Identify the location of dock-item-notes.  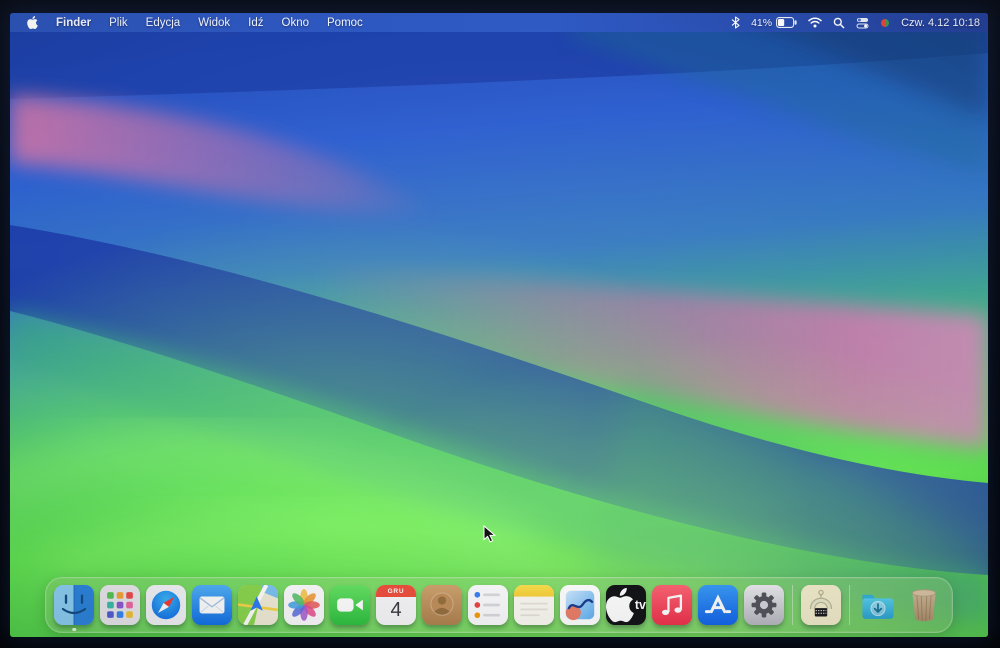
(534, 605).